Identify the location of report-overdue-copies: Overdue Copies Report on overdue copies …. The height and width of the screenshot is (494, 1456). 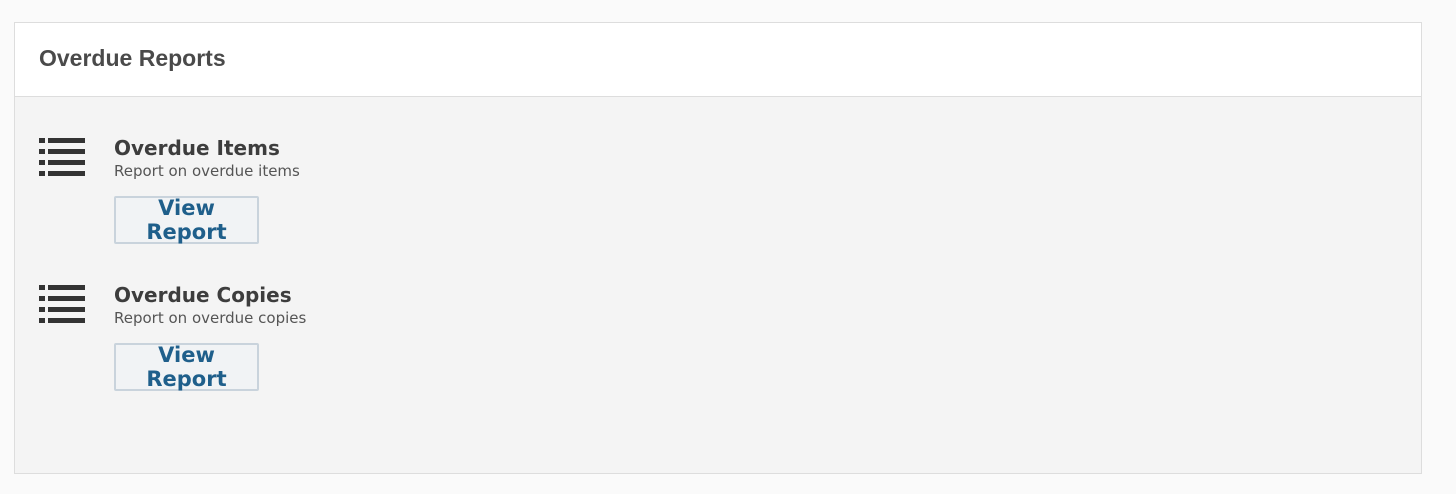
(339, 349).